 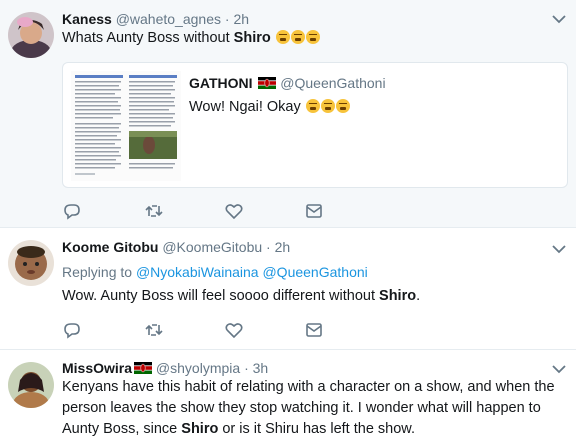 I want to click on timestamp: 3h, so click(x=261, y=368).